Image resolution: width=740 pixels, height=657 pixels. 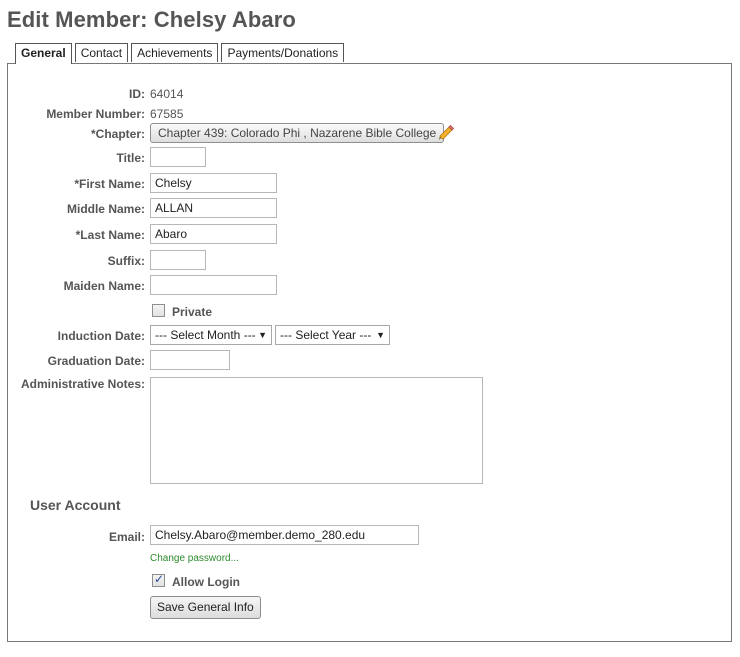 I want to click on graduation-date-label: Graduation Date:, so click(x=96, y=361).